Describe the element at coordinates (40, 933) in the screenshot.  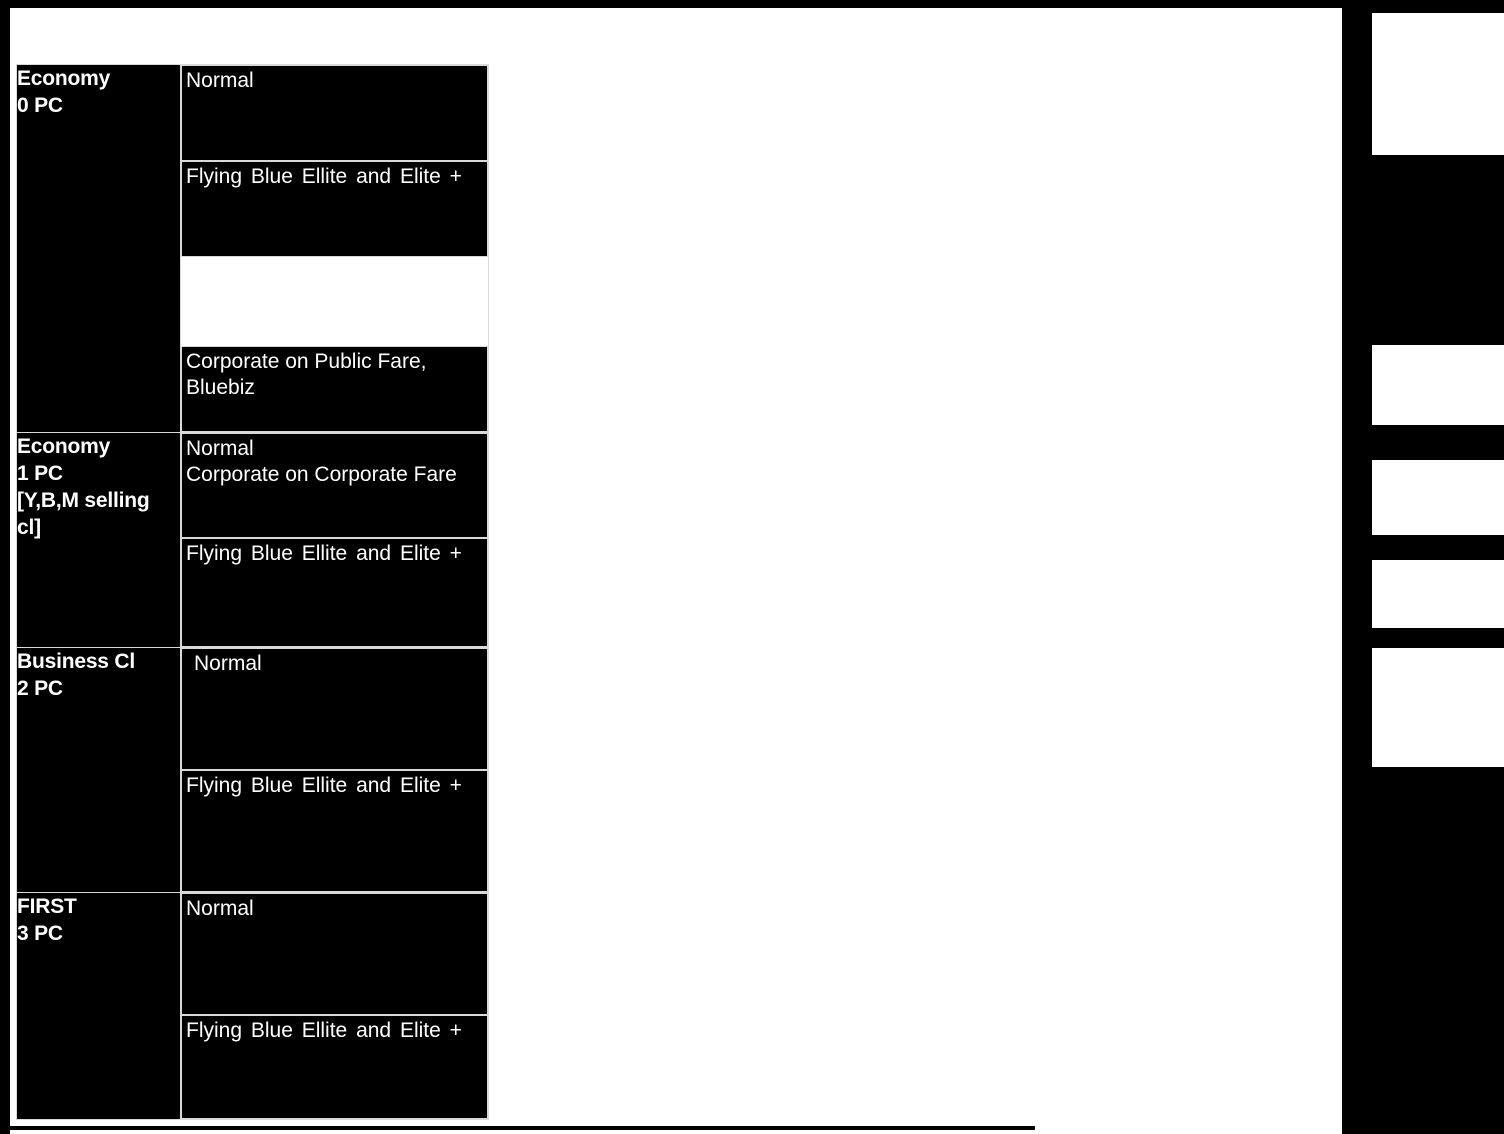
I see `cabin-line: 3 PC` at that location.